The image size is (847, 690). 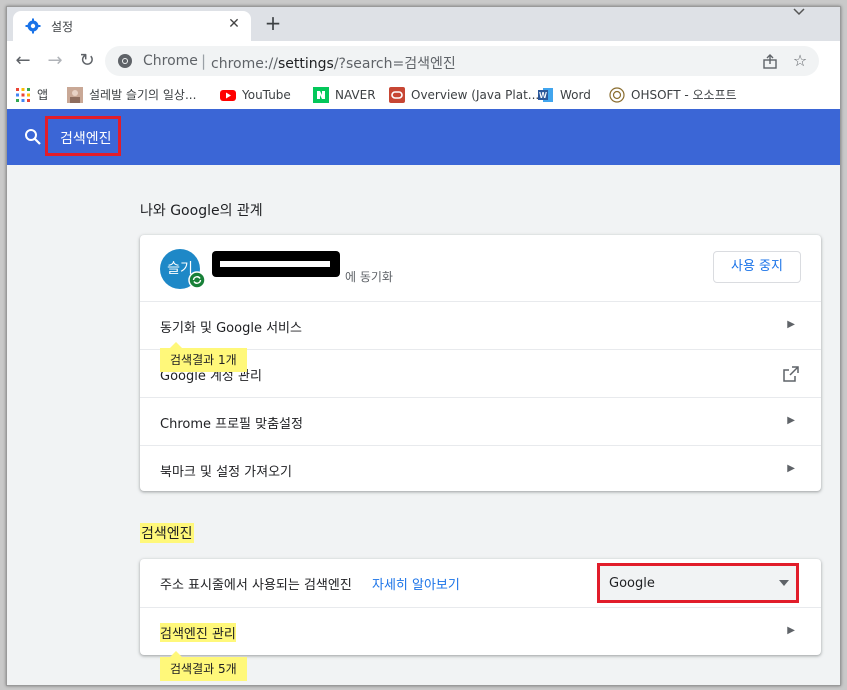 I want to click on row-label: 동기화 및 Google 서비스, so click(x=231, y=328).